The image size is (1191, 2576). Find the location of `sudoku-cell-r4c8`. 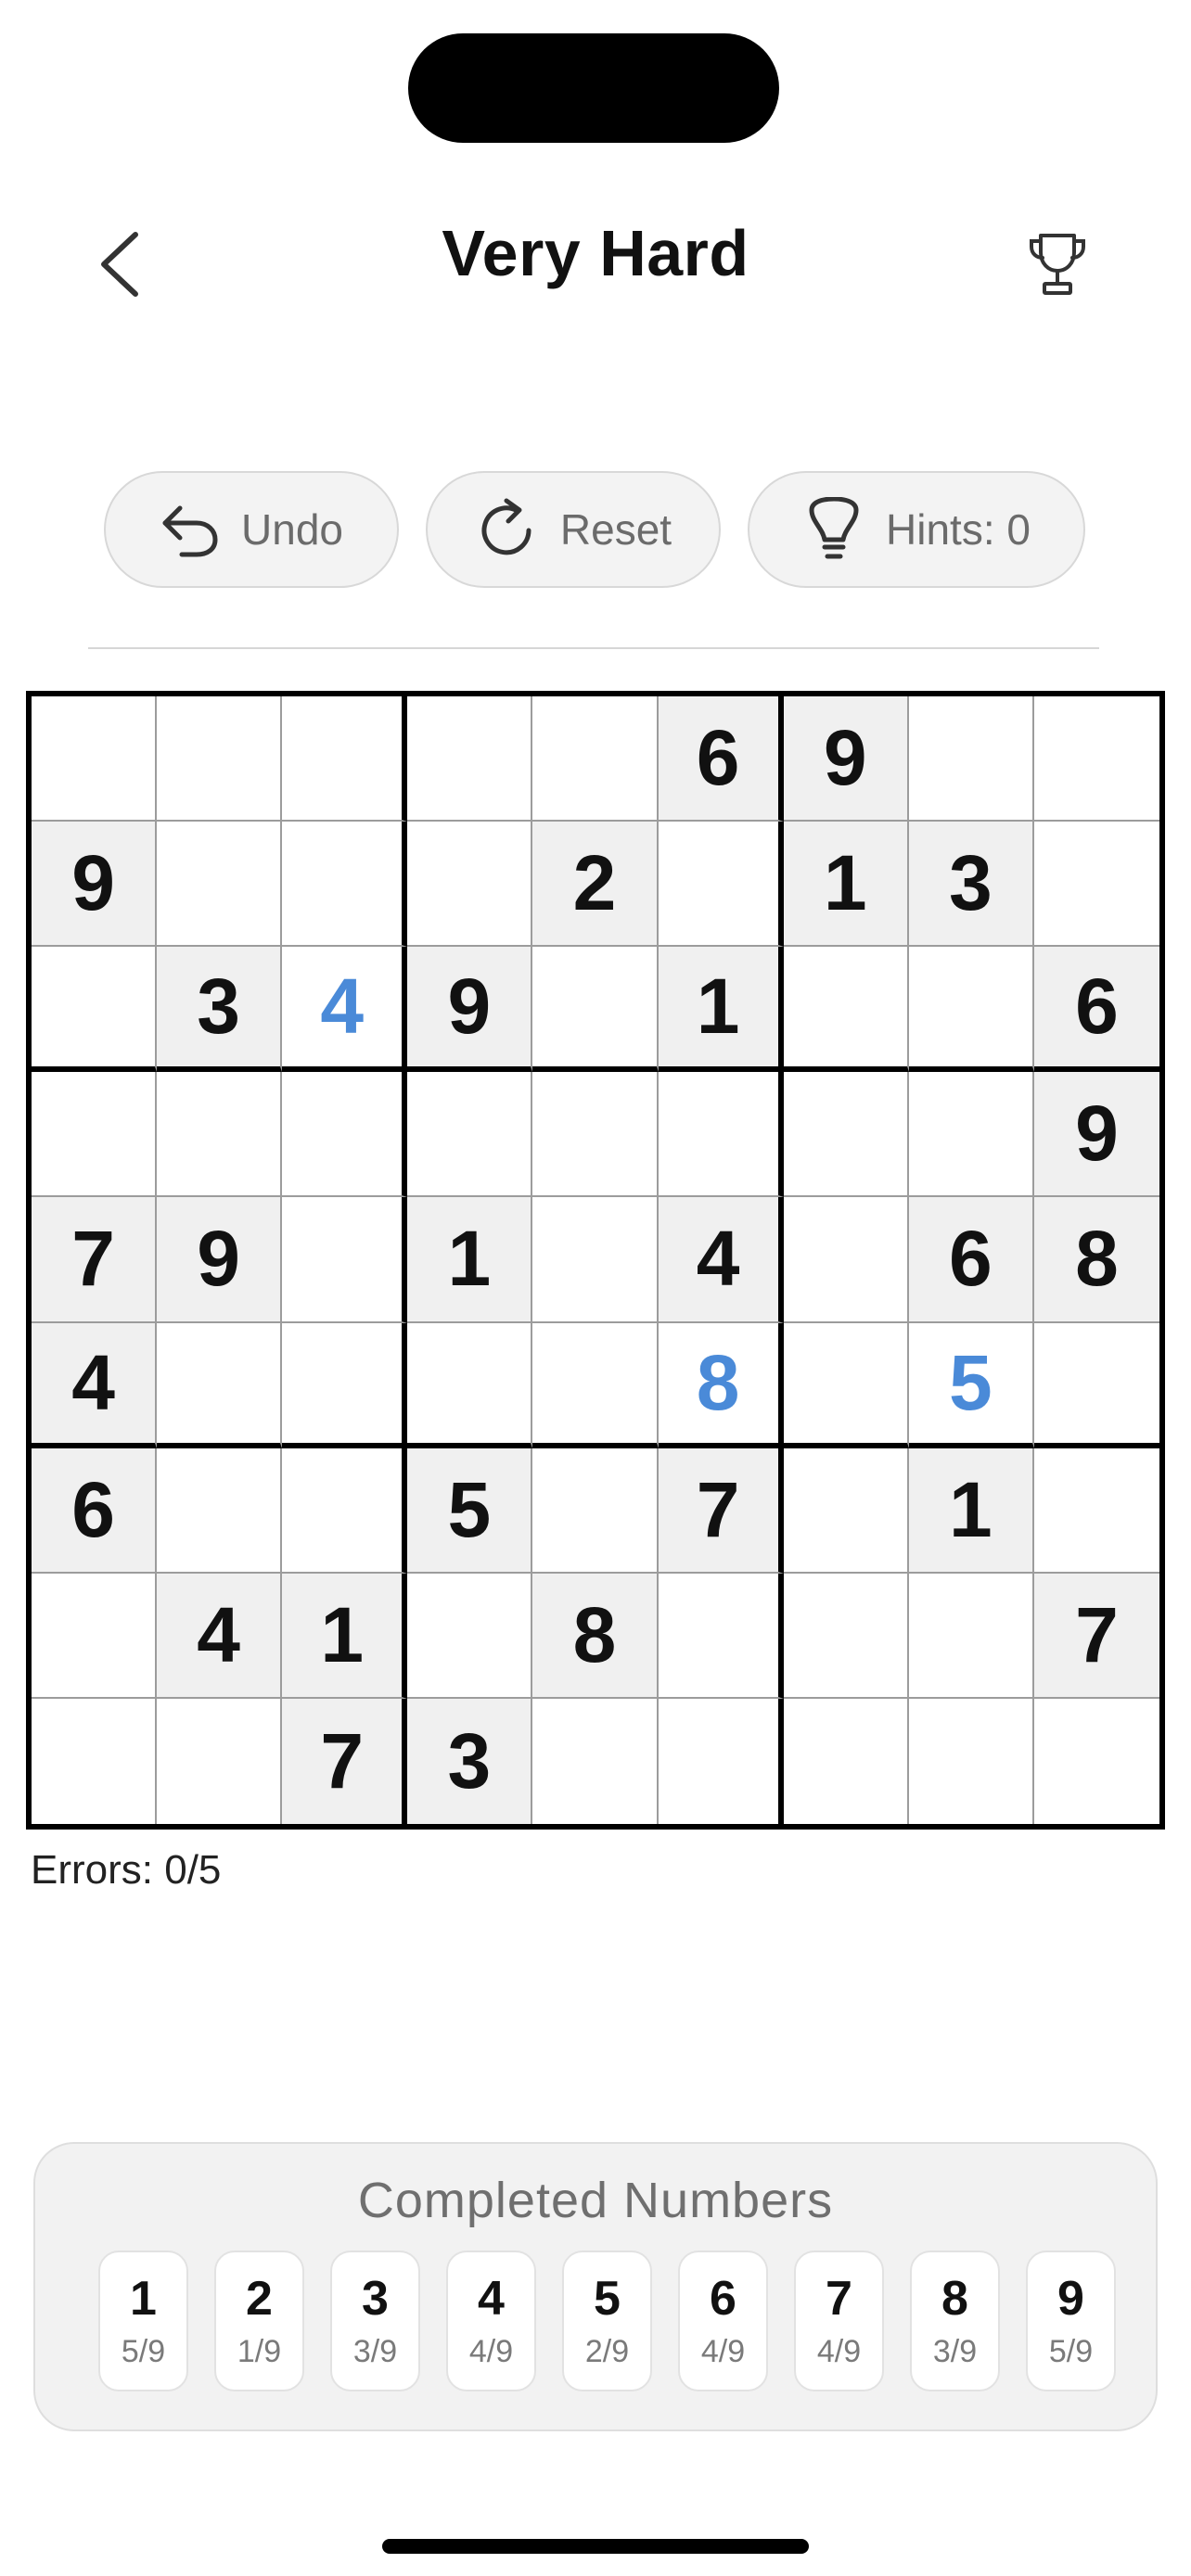

sudoku-cell-r4c8 is located at coordinates (971, 1135).